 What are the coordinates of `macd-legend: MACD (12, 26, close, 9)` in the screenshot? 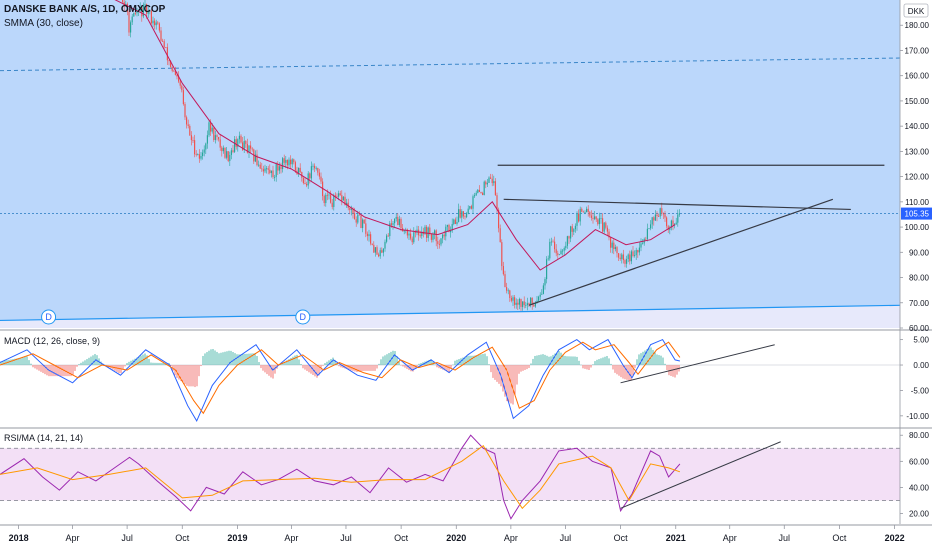 It's located at (52, 341).